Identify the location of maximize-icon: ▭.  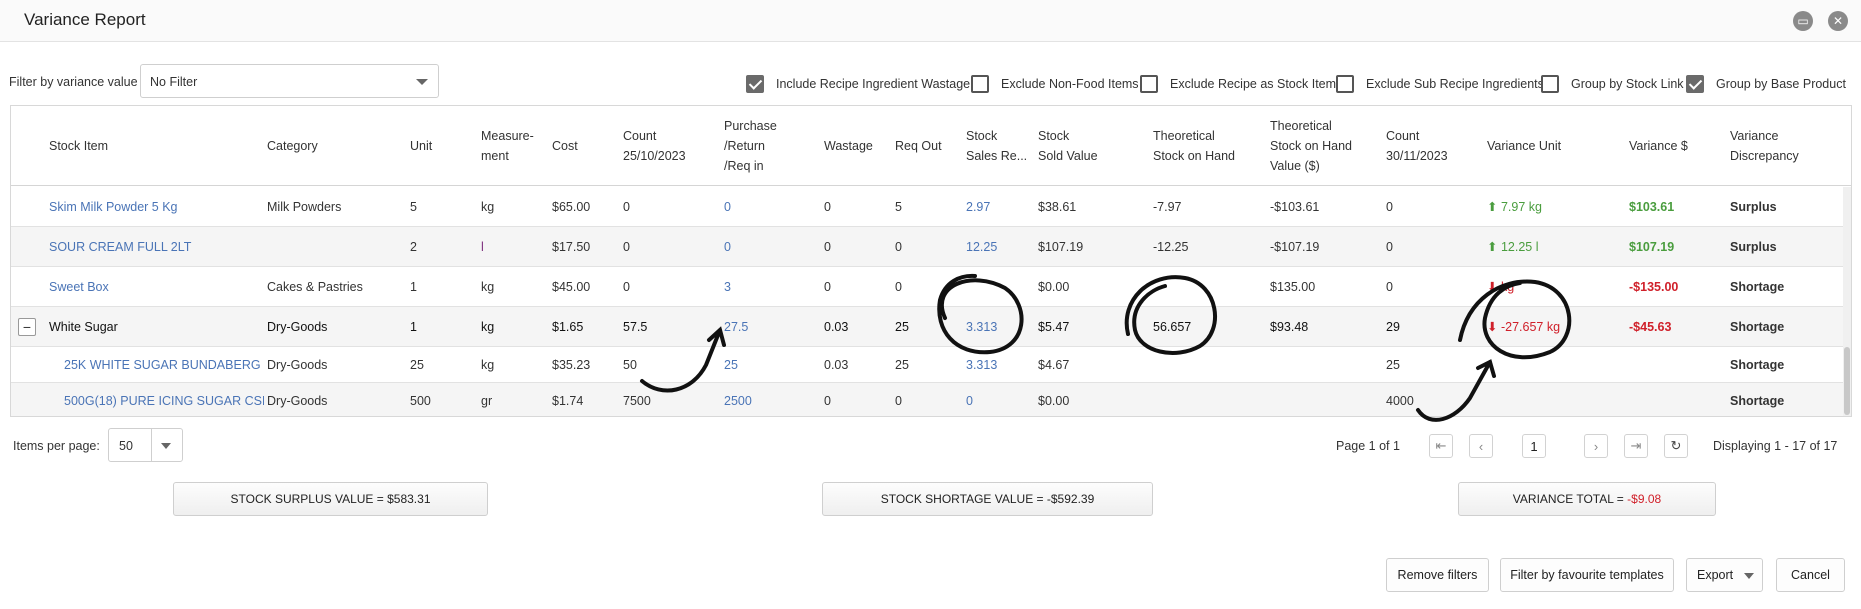
(1803, 21).